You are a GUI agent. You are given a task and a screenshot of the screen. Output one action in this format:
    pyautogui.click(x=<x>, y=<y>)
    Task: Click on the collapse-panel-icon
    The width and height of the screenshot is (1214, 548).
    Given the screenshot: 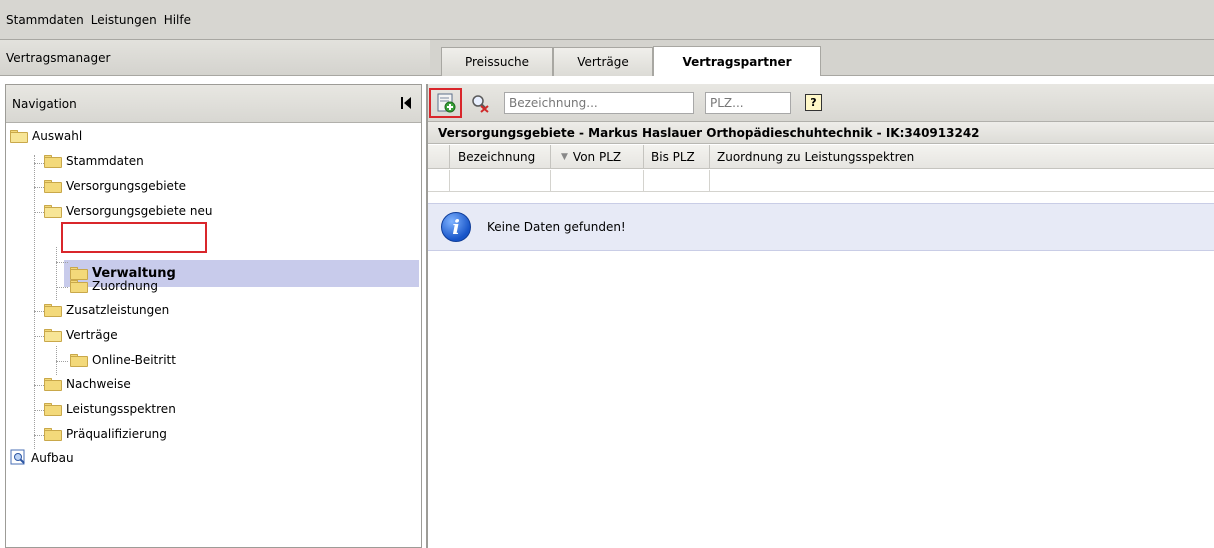 What is the action you would take?
    pyautogui.click(x=406, y=103)
    